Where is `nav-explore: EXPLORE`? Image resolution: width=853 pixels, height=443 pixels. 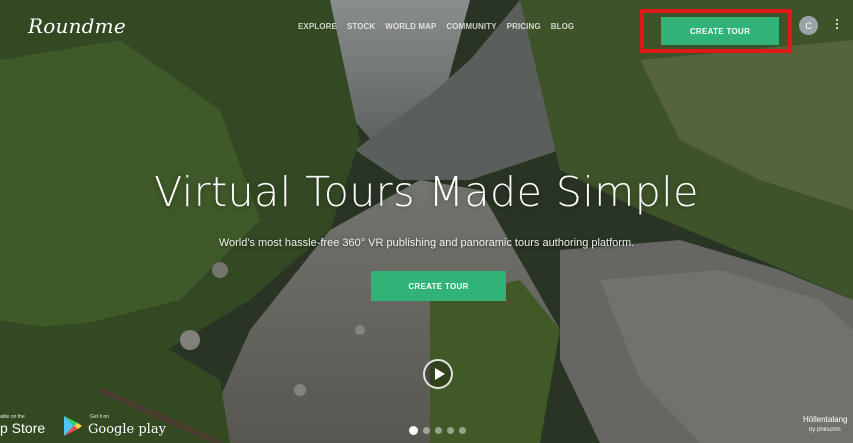
nav-explore: EXPLORE is located at coordinates (317, 26).